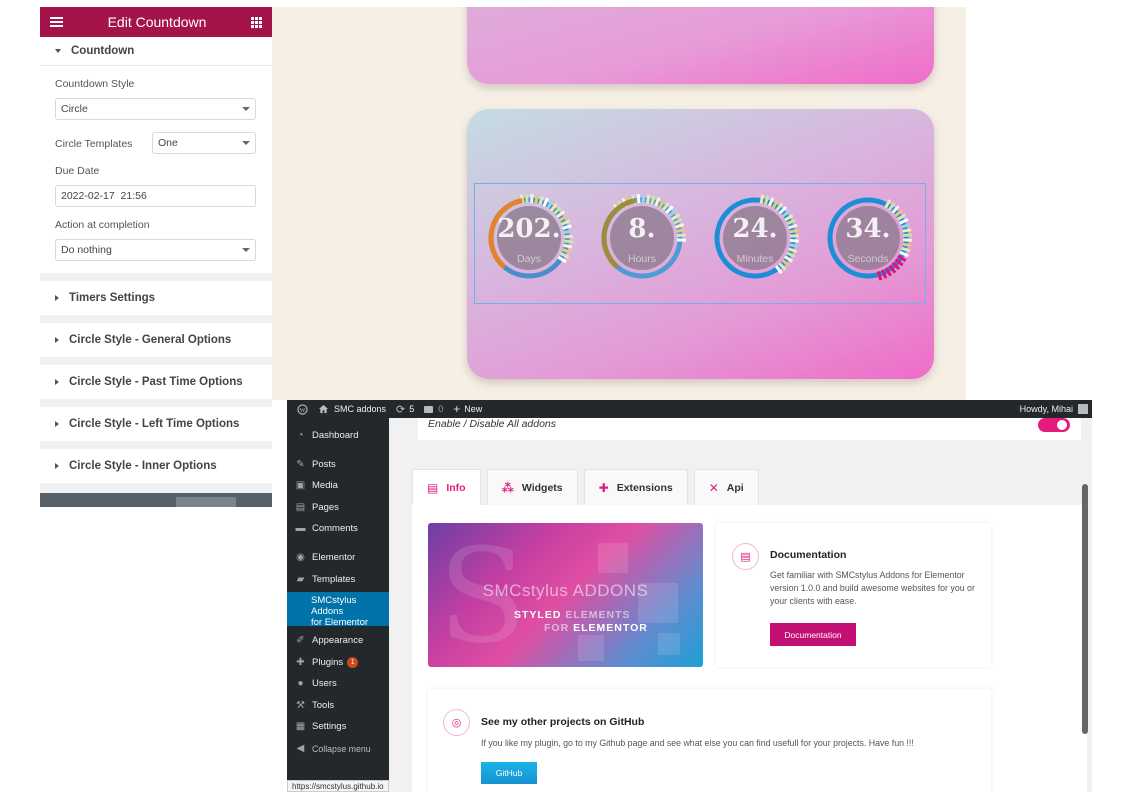 Image resolution: width=1128 pixels, height=800 pixels. Describe the element at coordinates (338, 705) in the screenshot. I see `sidebar-item-tools: ⚒ Tools` at that location.